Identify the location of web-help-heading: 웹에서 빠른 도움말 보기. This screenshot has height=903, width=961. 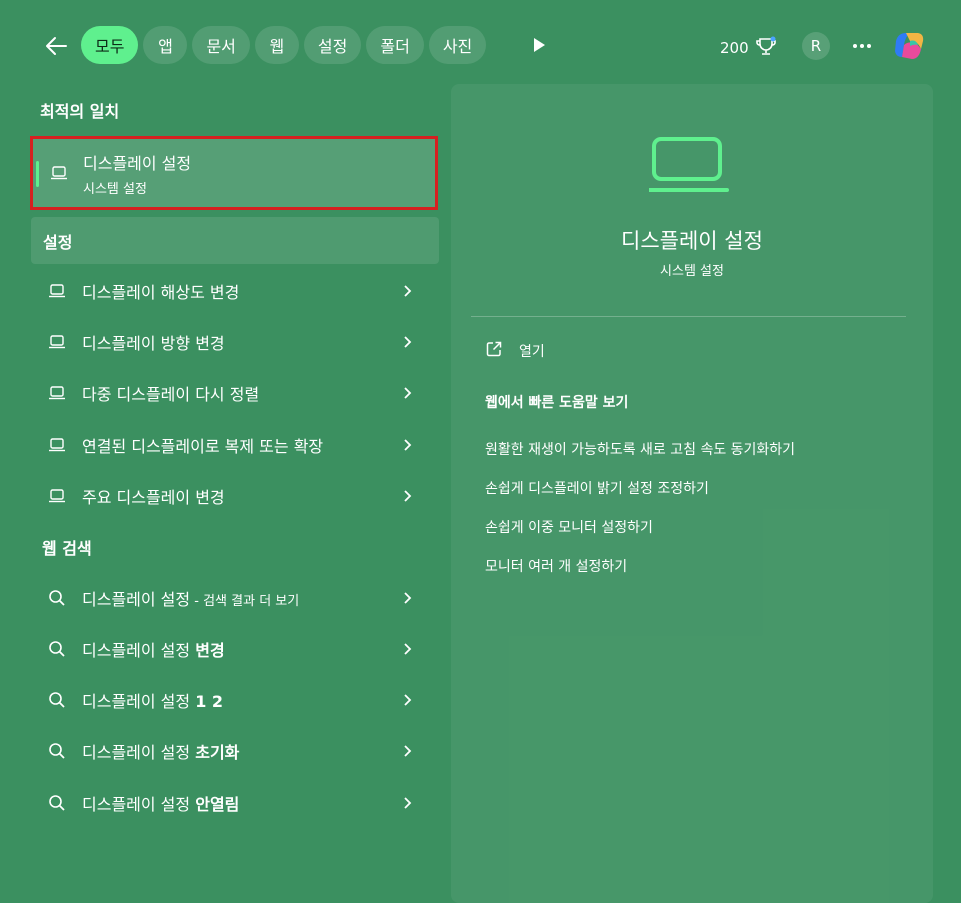
(557, 403).